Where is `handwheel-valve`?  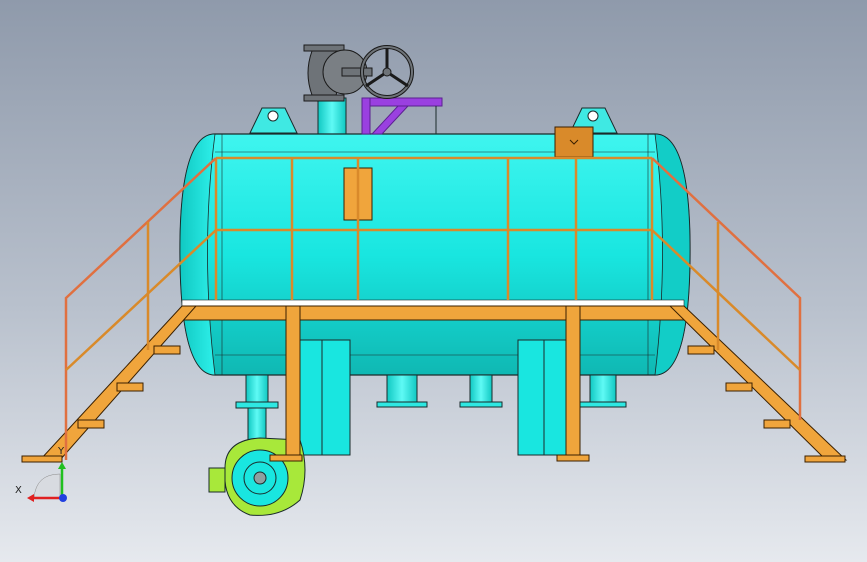 handwheel-valve is located at coordinates (358, 73).